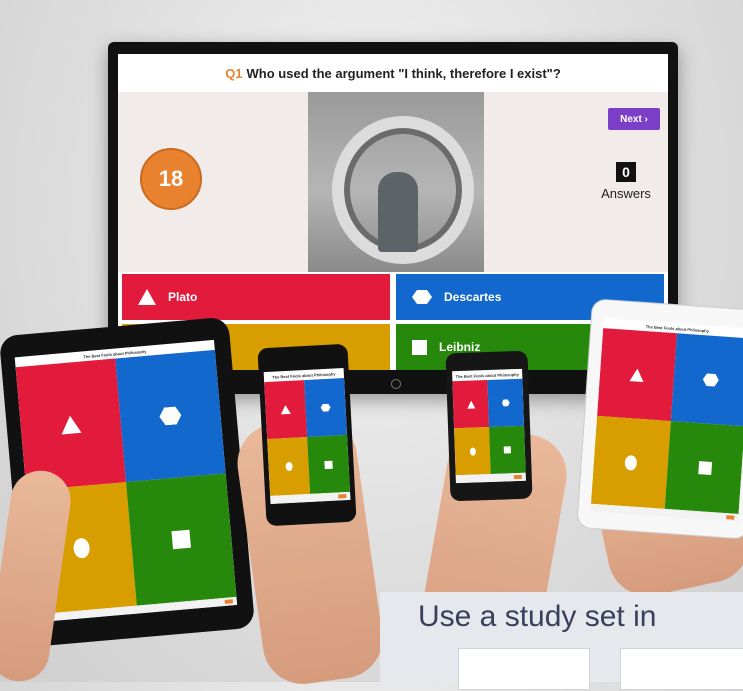  What do you see at coordinates (171, 179) in the screenshot?
I see `countdown-timer: 18` at bounding box center [171, 179].